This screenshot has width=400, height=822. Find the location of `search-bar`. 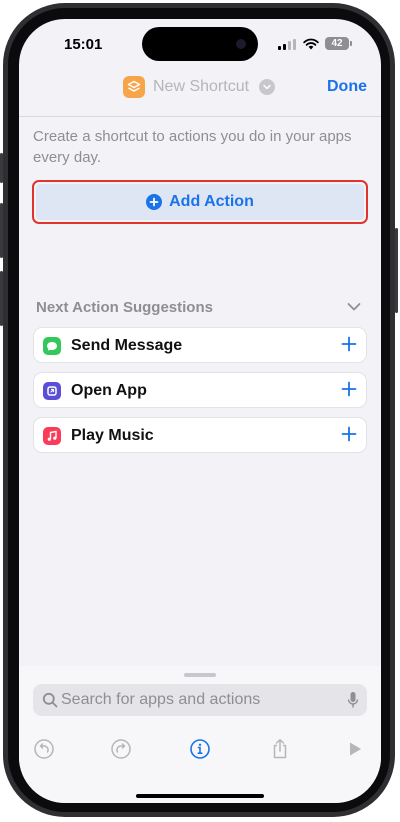

search-bar is located at coordinates (200, 700).